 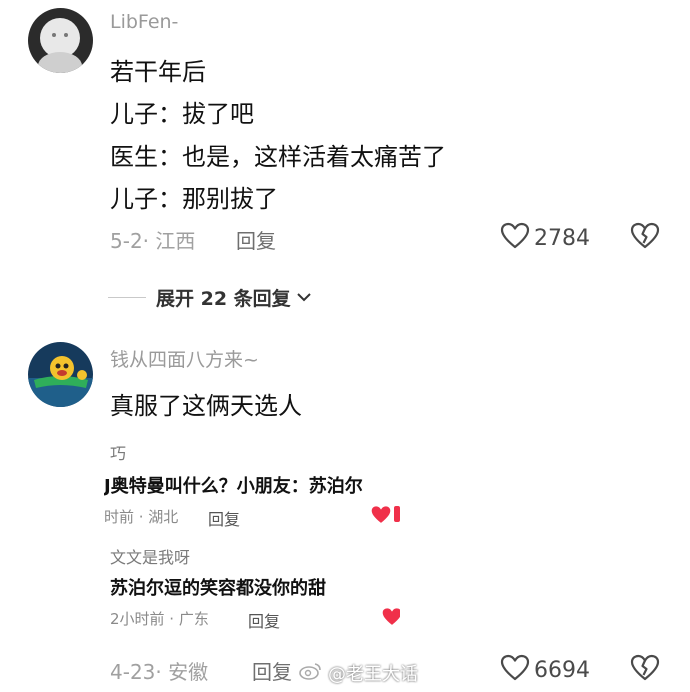 What do you see at coordinates (159, 672) in the screenshot?
I see `comment-meta: 4-23· 安徽` at bounding box center [159, 672].